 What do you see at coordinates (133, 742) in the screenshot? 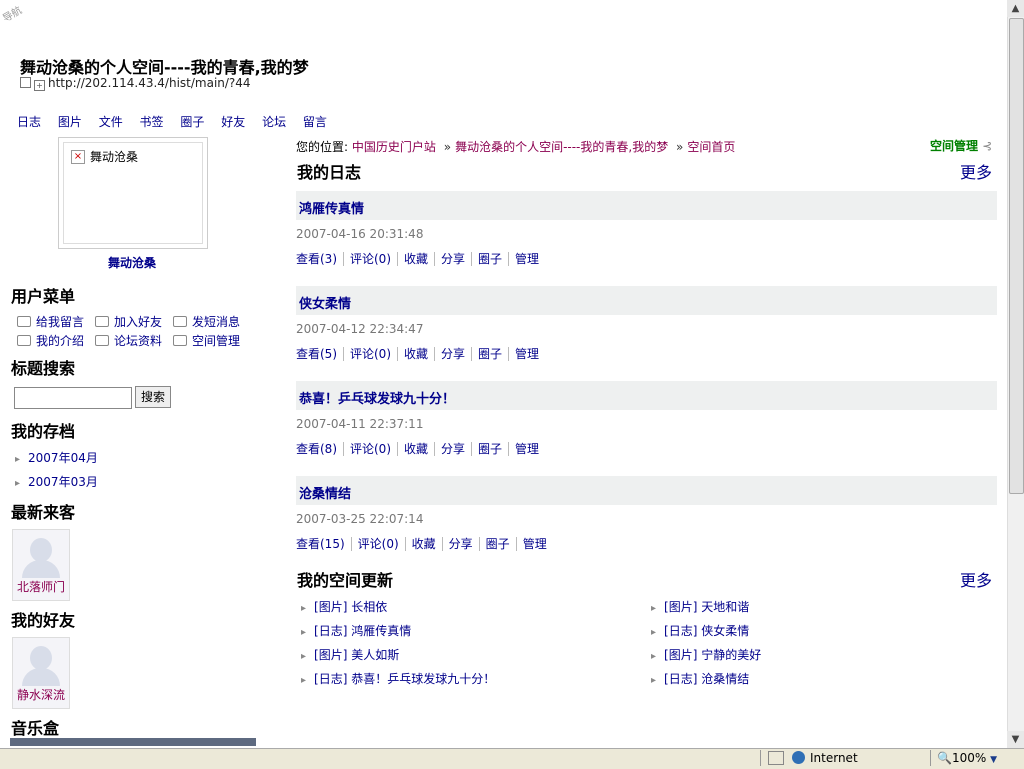
I see `music-player` at bounding box center [133, 742].